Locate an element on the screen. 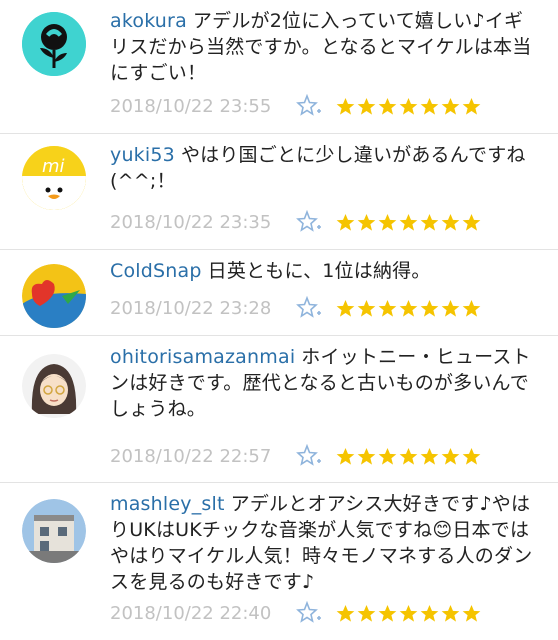  username-link: ohitorisamazanmai is located at coordinates (202, 357).